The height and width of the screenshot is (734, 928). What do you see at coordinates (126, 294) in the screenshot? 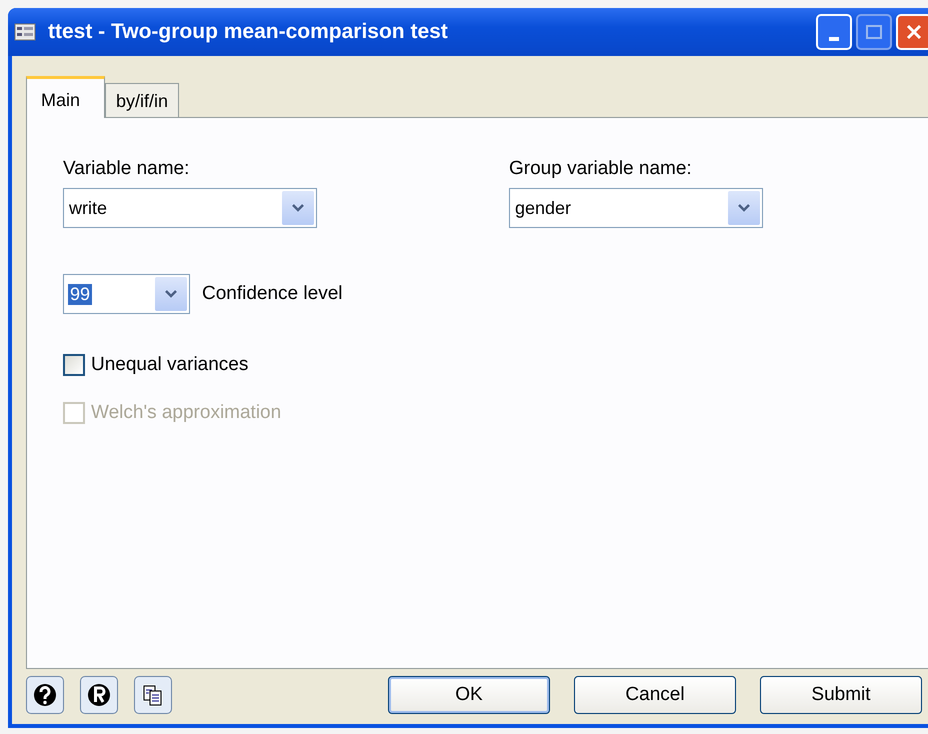
I see `confidence-dropdown: 99` at bounding box center [126, 294].